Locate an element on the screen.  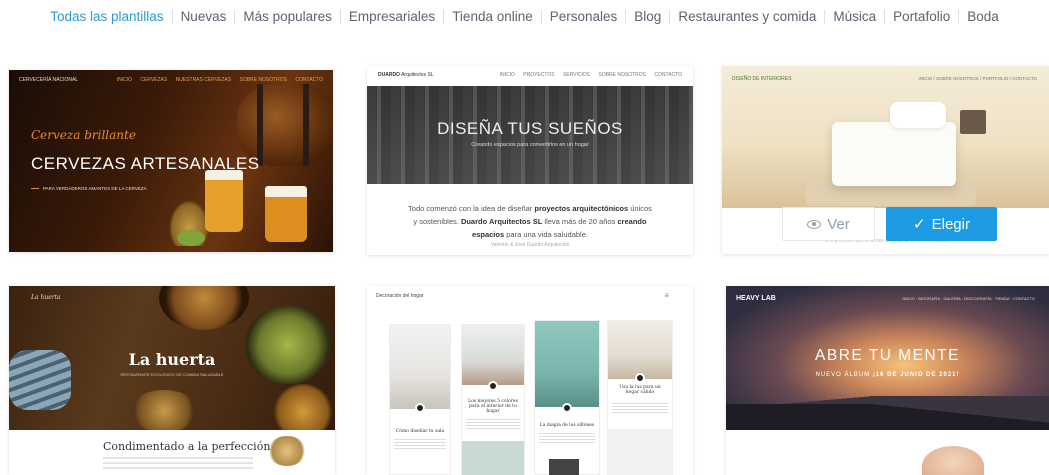
tab-musica: Música is located at coordinates (854, 16).